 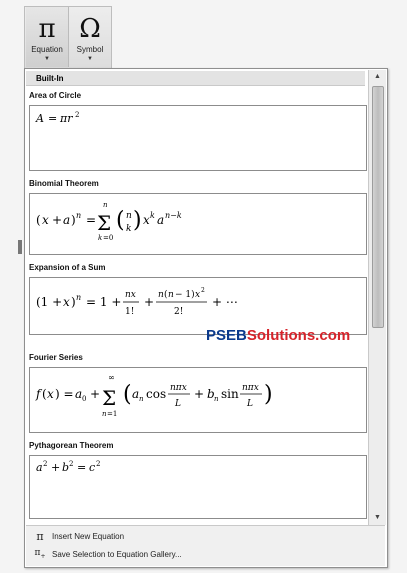 I want to click on equation-button-label: Equation, so click(x=47, y=49).